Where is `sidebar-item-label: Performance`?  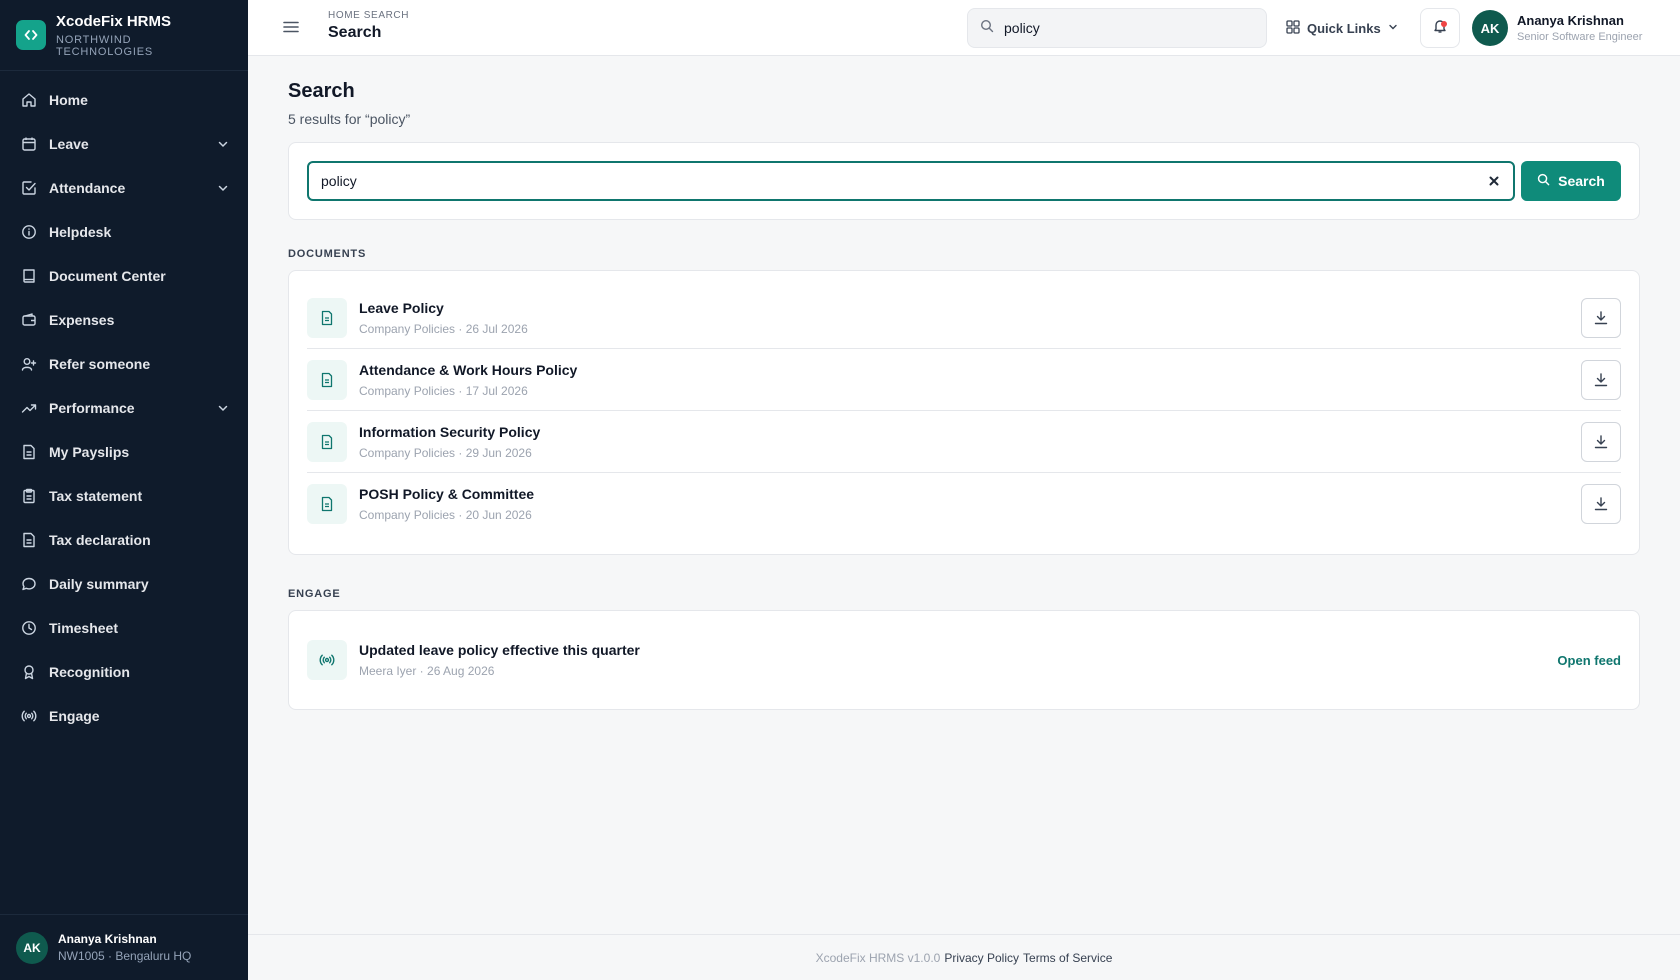 sidebar-item-label: Performance is located at coordinates (92, 408).